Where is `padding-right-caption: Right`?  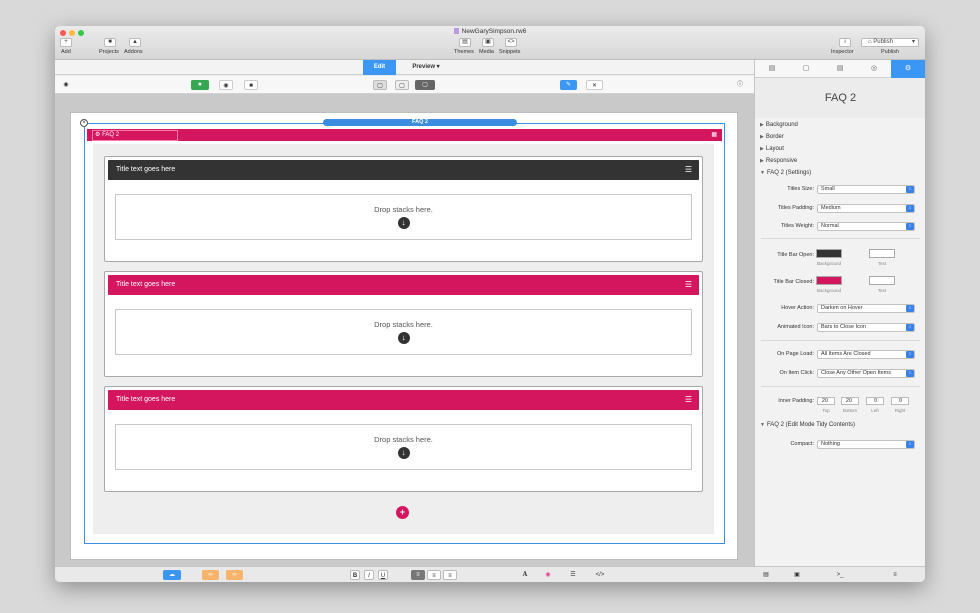
padding-right-caption: Right is located at coordinates (900, 410).